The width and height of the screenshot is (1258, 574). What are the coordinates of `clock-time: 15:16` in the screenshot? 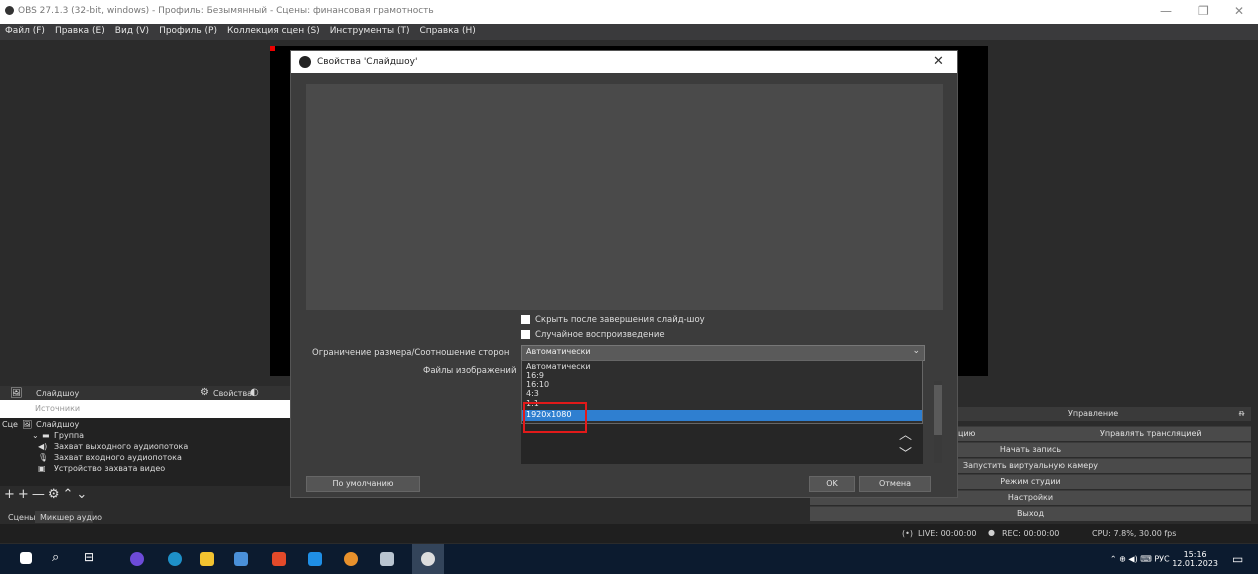 It's located at (1195, 554).